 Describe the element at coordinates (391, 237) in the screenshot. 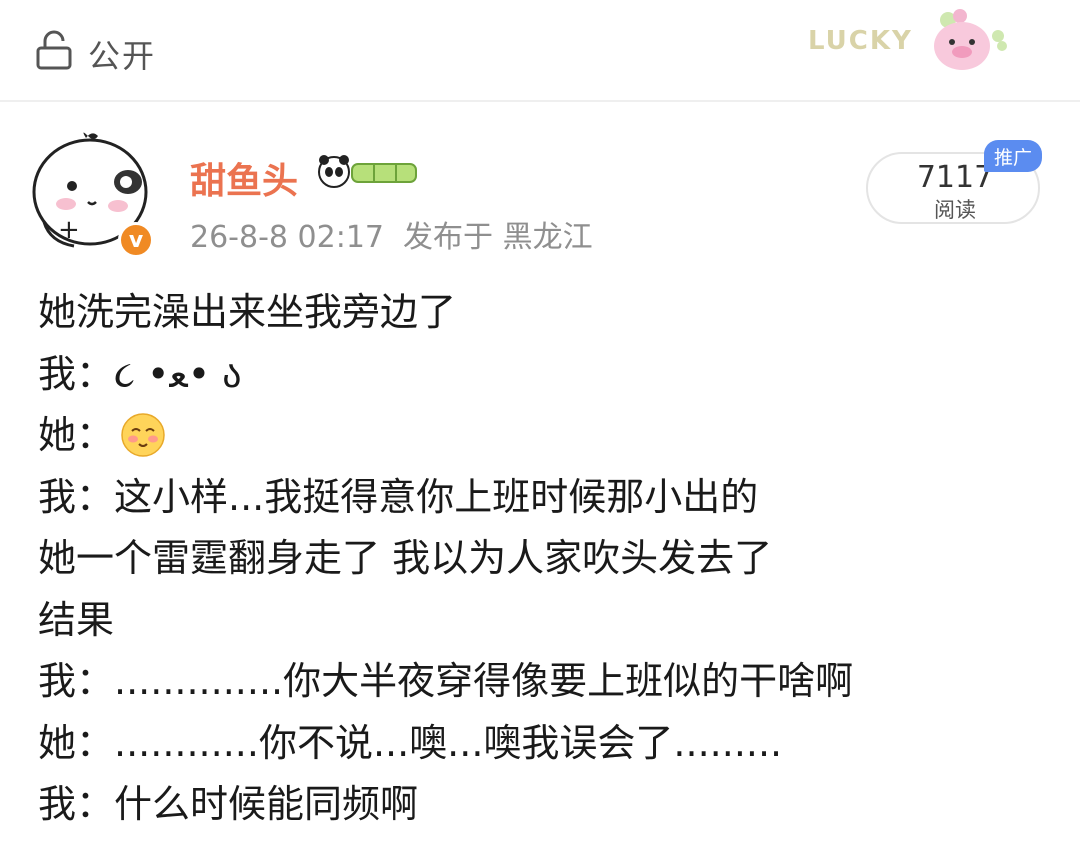

I see `post-meta: 26-8-8 02:17 发布于 黑龙江` at that location.